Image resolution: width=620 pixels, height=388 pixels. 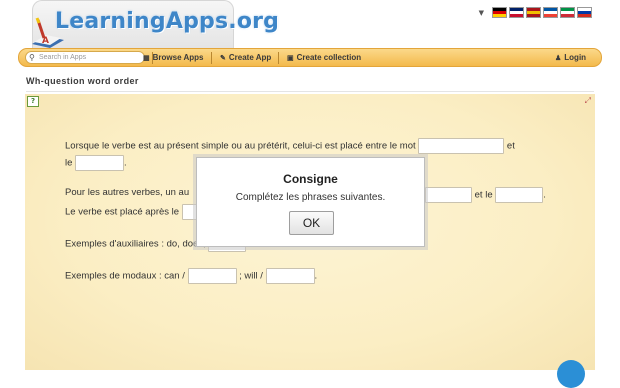 I want to click on sentence-line: et le ., so click(x=485, y=195).